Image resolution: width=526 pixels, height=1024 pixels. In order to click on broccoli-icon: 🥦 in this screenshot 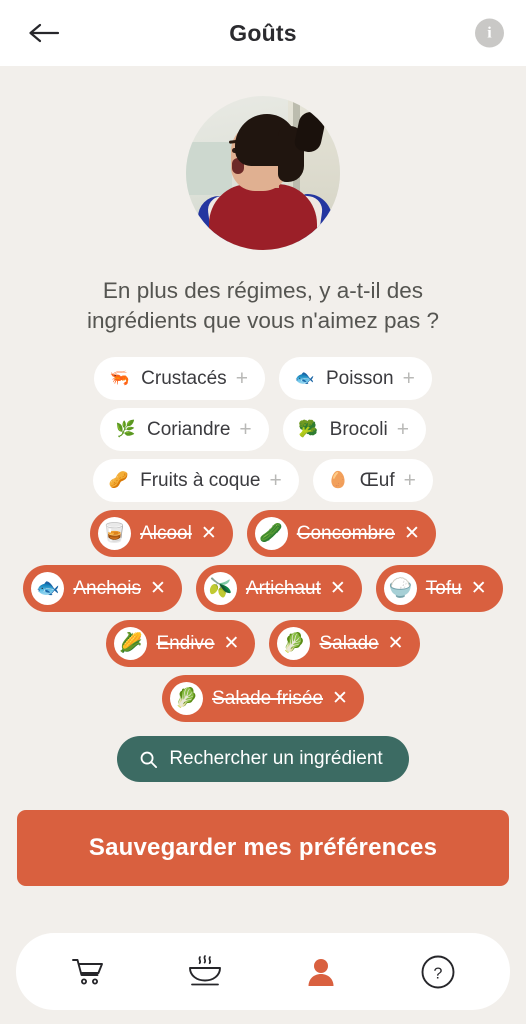, I will do `click(308, 429)`.